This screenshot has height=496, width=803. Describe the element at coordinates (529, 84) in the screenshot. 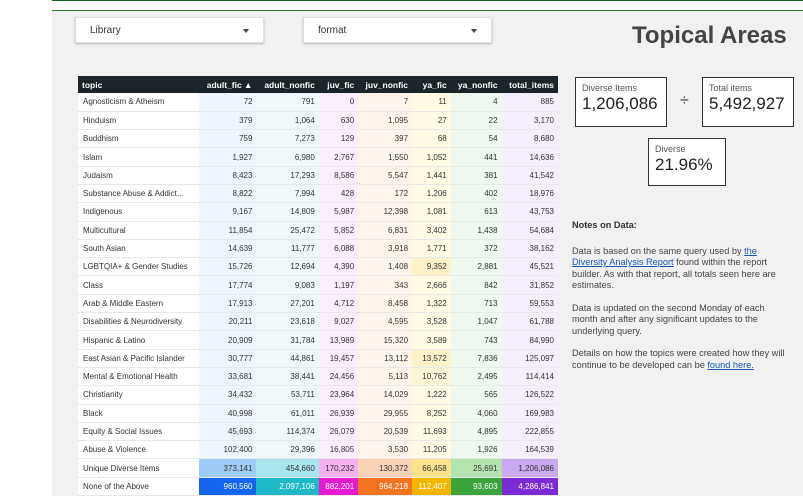

I see `column-header-total-items: total_items` at that location.